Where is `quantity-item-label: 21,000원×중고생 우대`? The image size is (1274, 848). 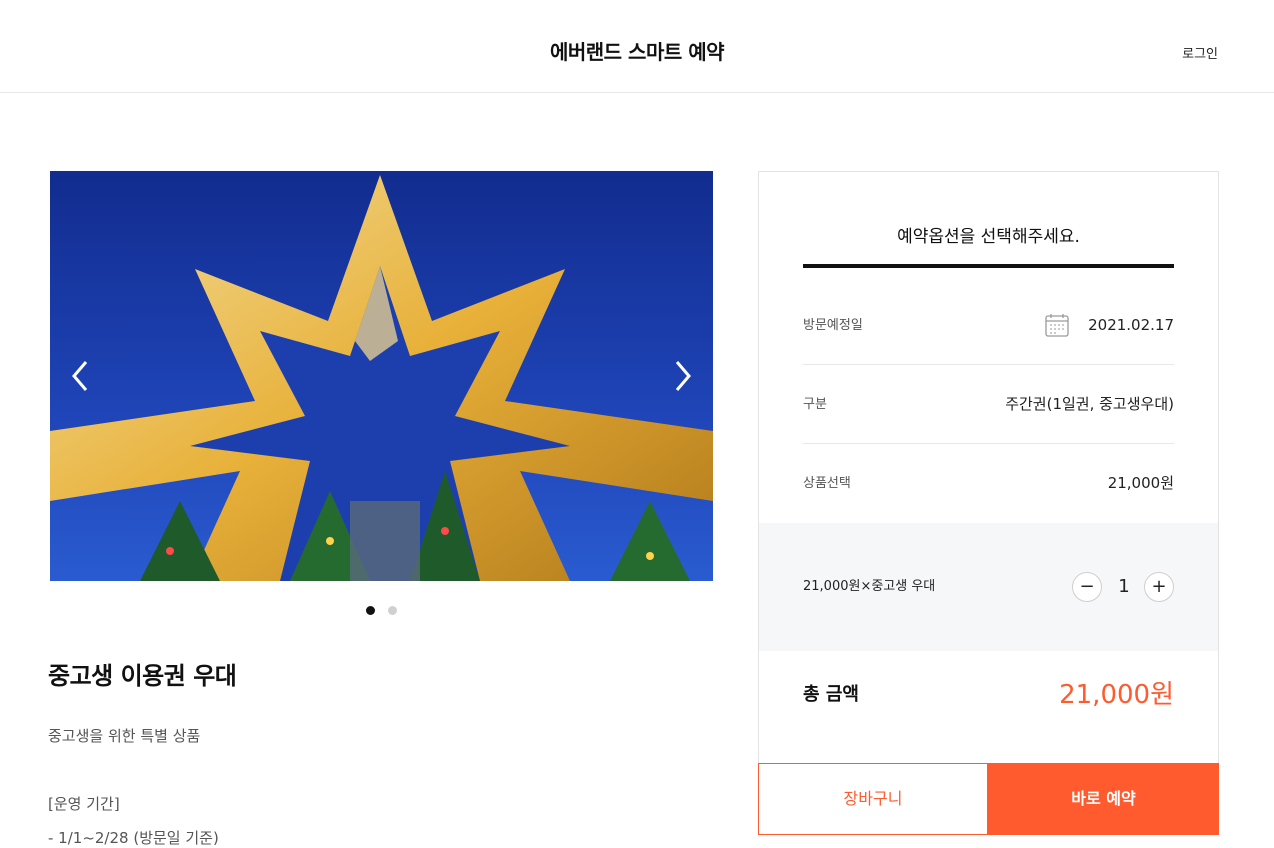
quantity-item-label: 21,000원×중고생 우대 is located at coordinates (869, 586).